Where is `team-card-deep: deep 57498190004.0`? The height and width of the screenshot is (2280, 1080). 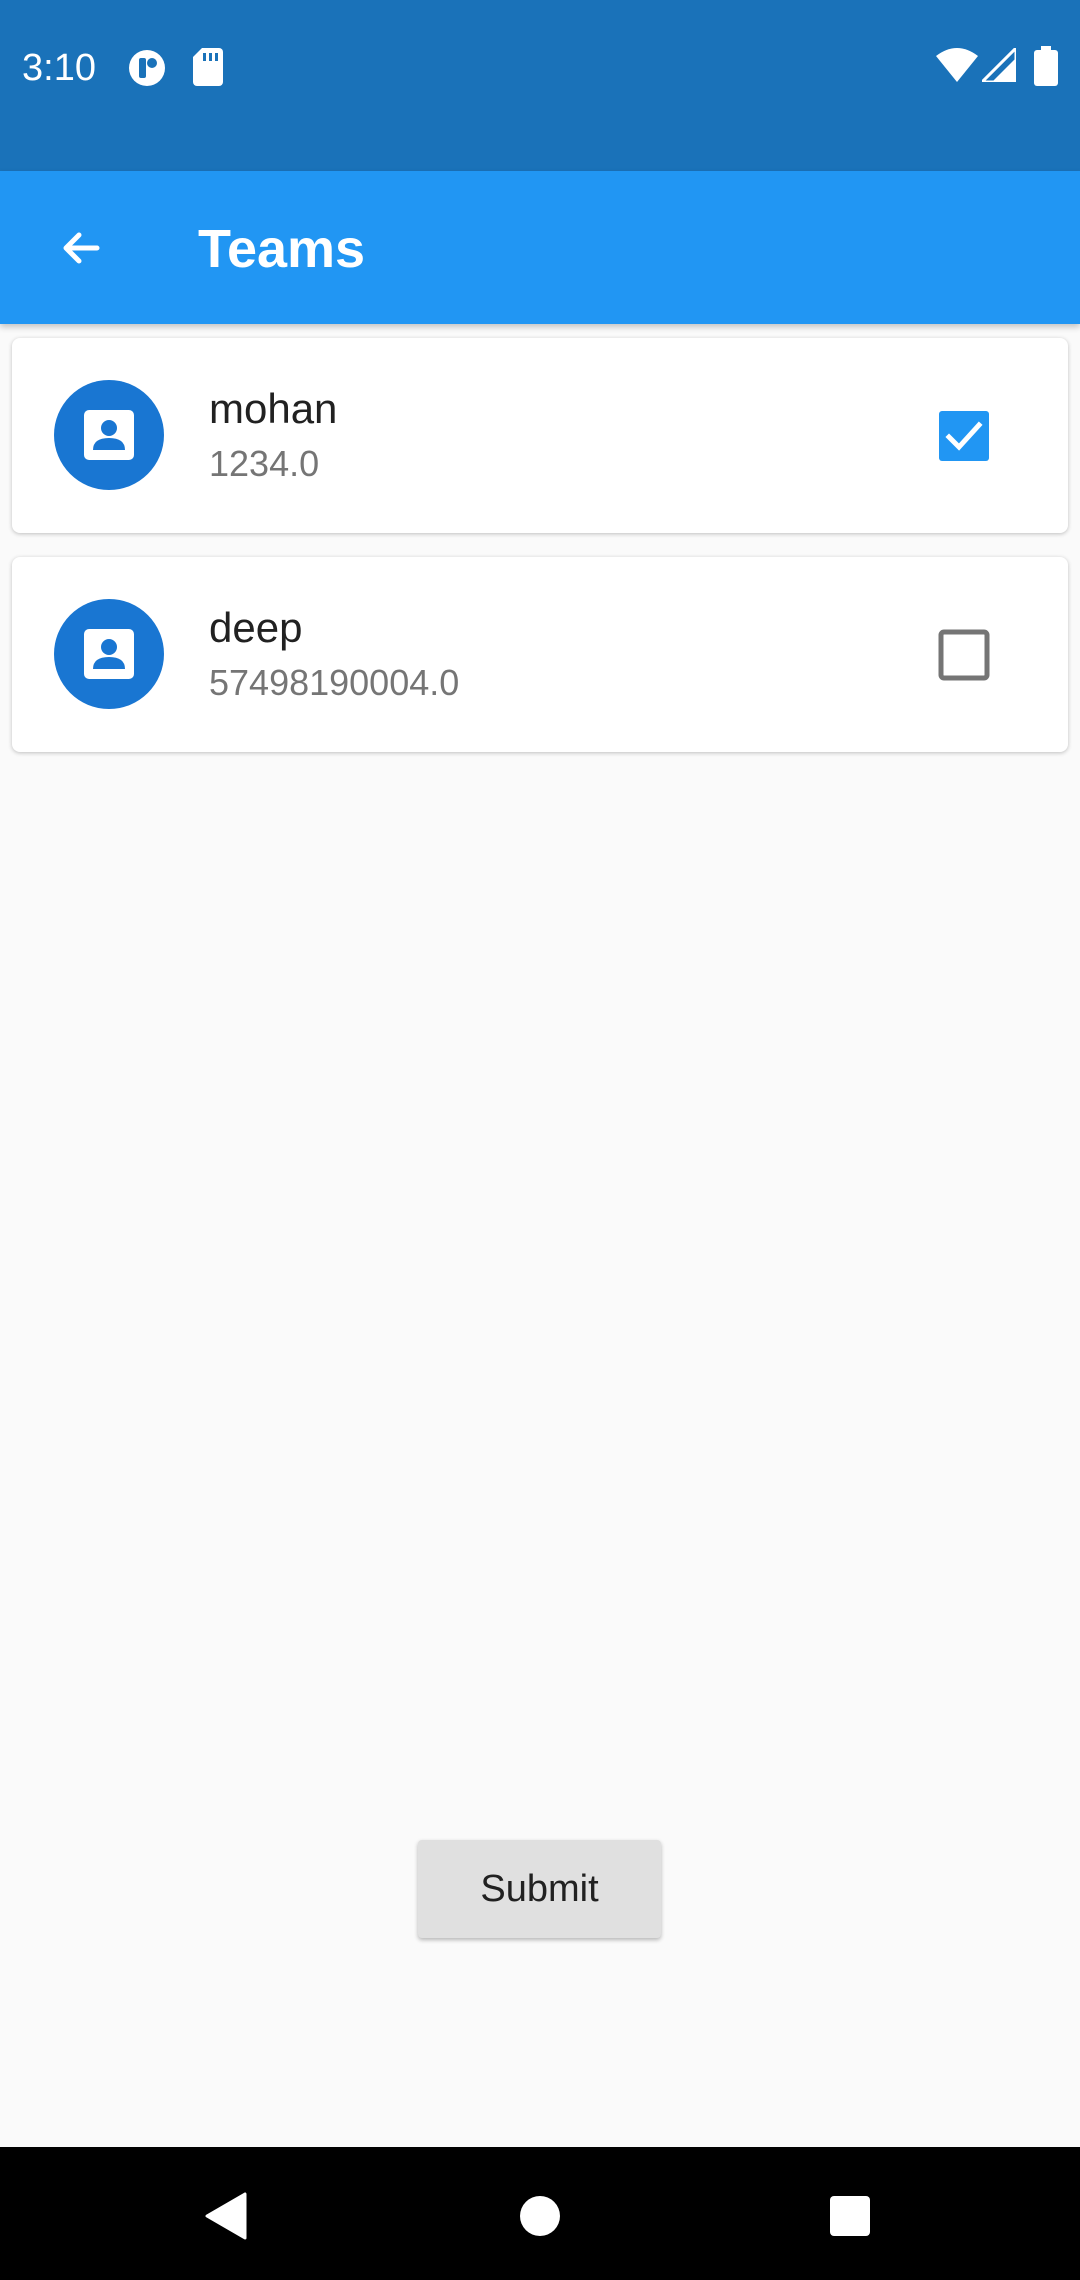
team-card-deep: deep 57498190004.0 is located at coordinates (540, 654).